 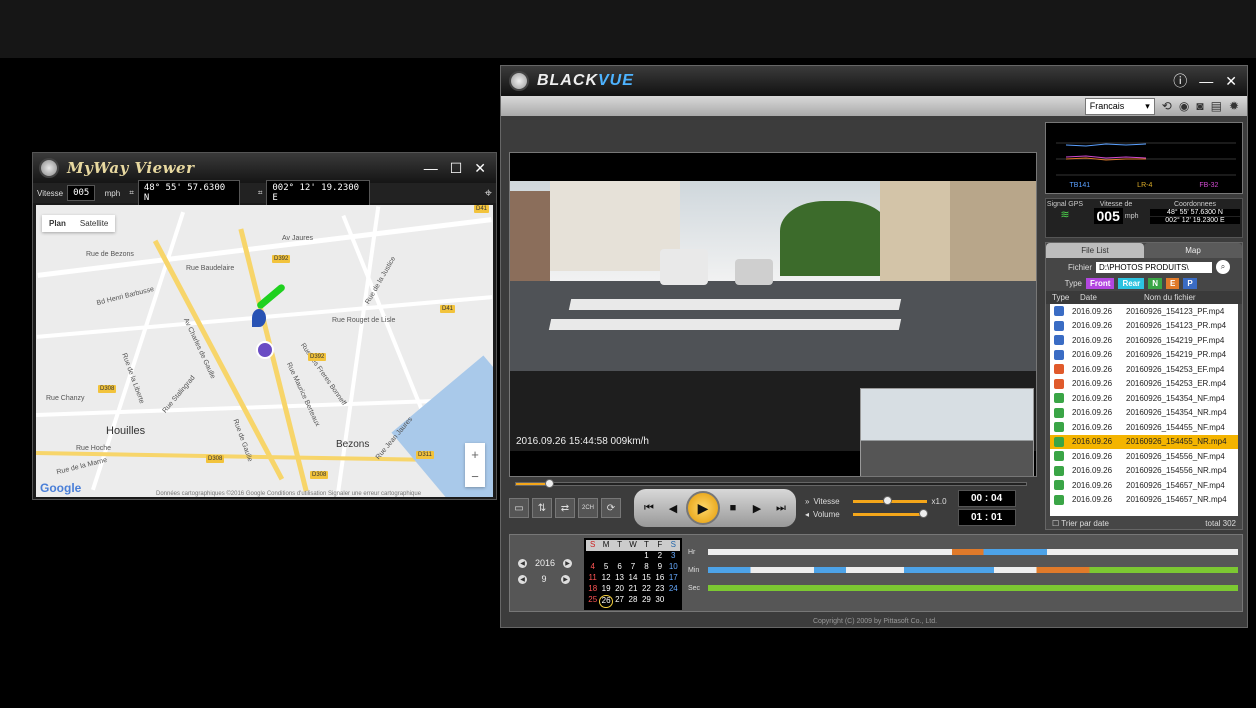 I want to click on skip-back-button: ⏮, so click(x=649, y=508).